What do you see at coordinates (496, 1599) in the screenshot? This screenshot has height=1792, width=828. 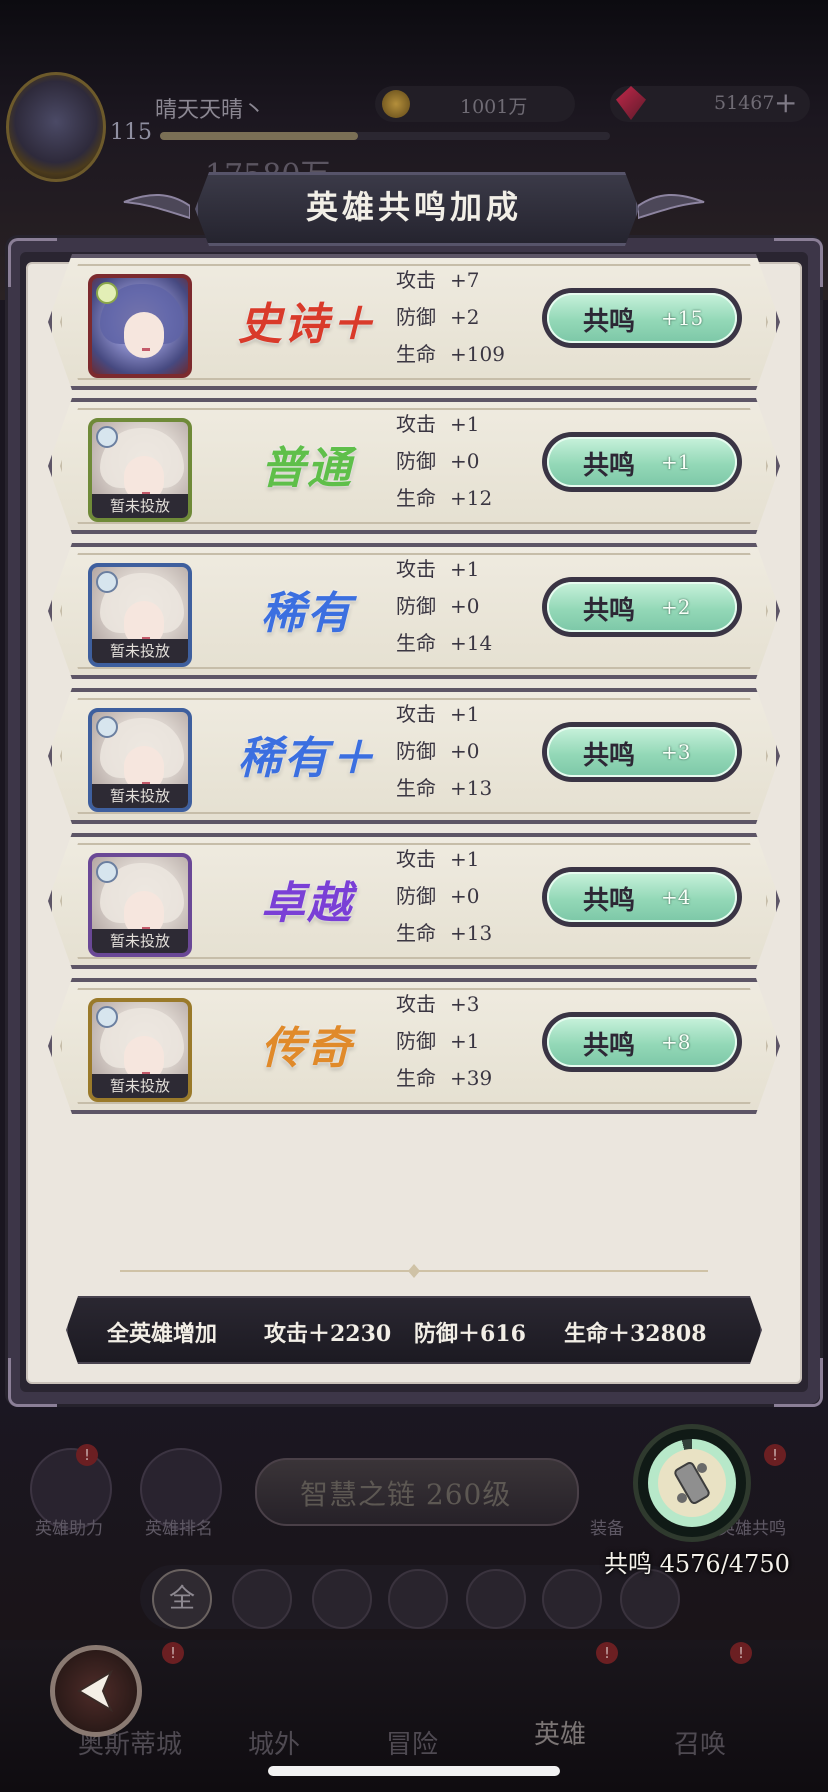 I see `filter-bow-icon` at bounding box center [496, 1599].